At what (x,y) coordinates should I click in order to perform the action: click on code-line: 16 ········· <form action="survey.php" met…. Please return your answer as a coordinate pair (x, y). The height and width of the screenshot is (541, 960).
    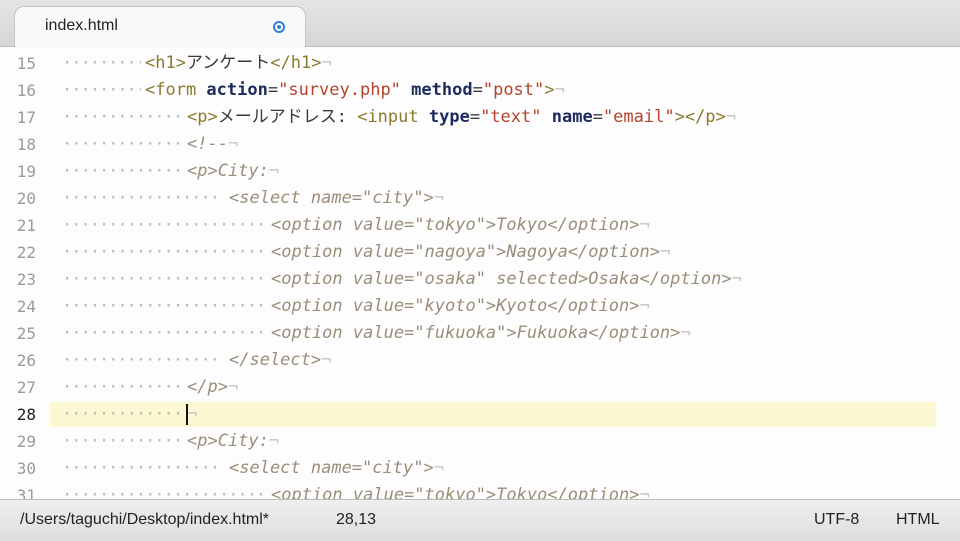
    Looking at the image, I should click on (480, 90).